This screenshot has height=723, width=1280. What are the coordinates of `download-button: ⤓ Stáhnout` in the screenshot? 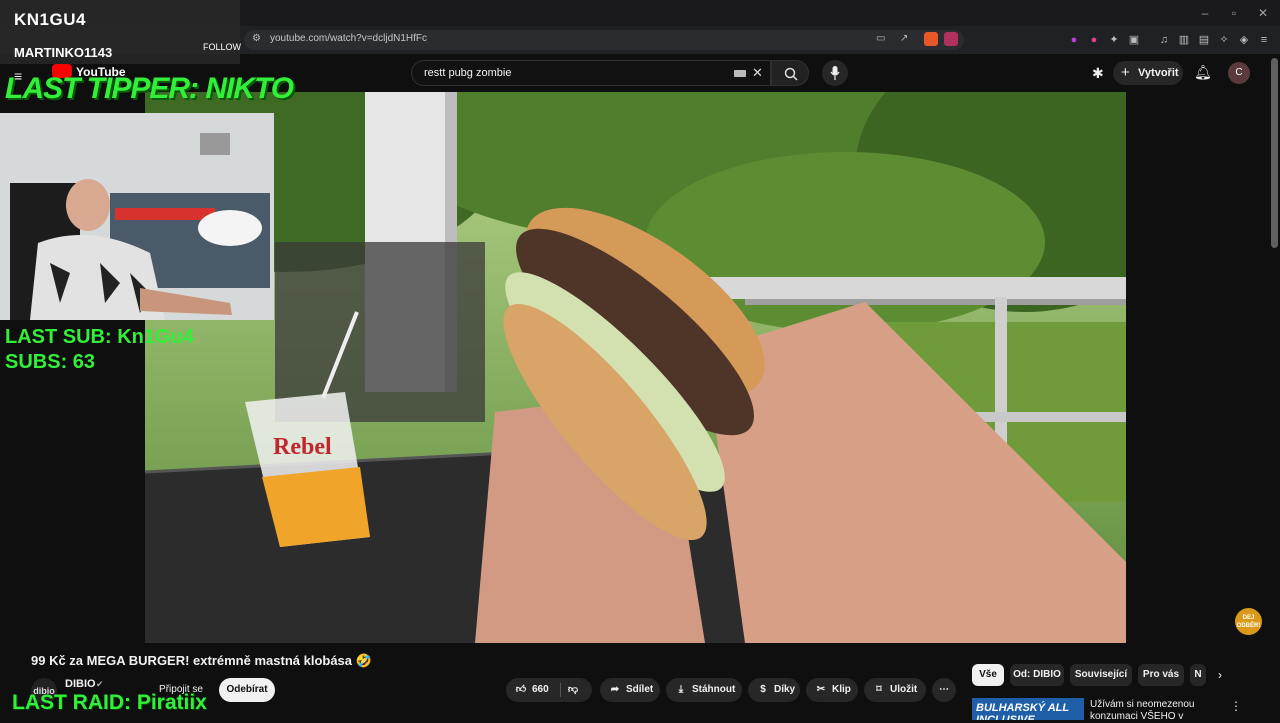 It's located at (704, 690).